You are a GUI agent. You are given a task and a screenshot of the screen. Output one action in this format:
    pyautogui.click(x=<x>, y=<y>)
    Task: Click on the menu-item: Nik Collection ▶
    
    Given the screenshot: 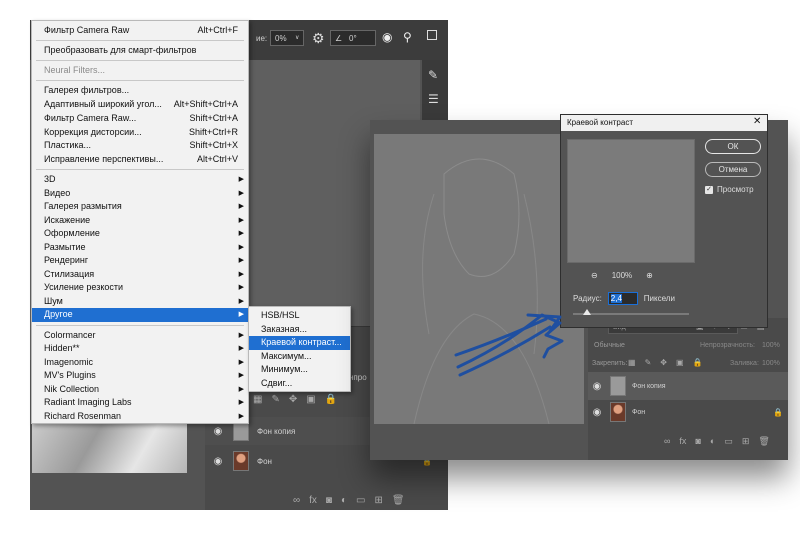 What is the action you would take?
    pyautogui.click(x=140, y=390)
    